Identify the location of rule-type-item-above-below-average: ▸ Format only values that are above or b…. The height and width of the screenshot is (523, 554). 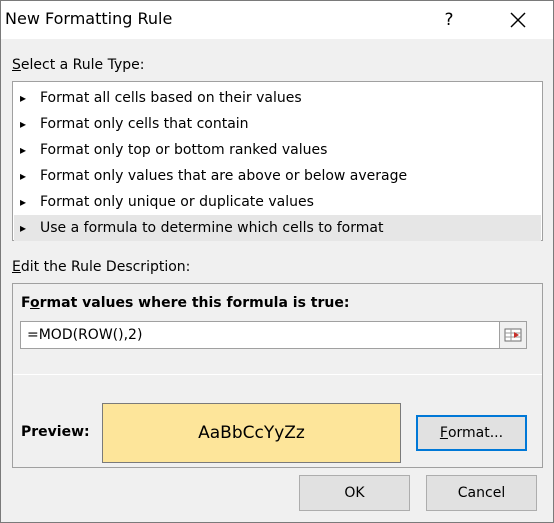
(277, 176).